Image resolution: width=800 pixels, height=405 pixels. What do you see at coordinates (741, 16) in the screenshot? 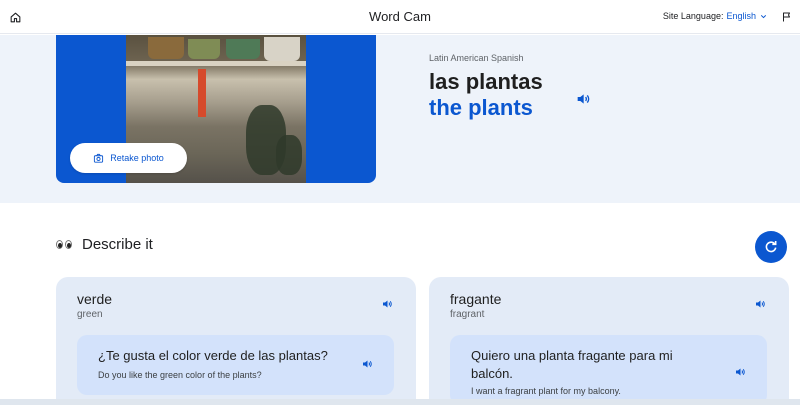
I see `site-language-value: English` at bounding box center [741, 16].